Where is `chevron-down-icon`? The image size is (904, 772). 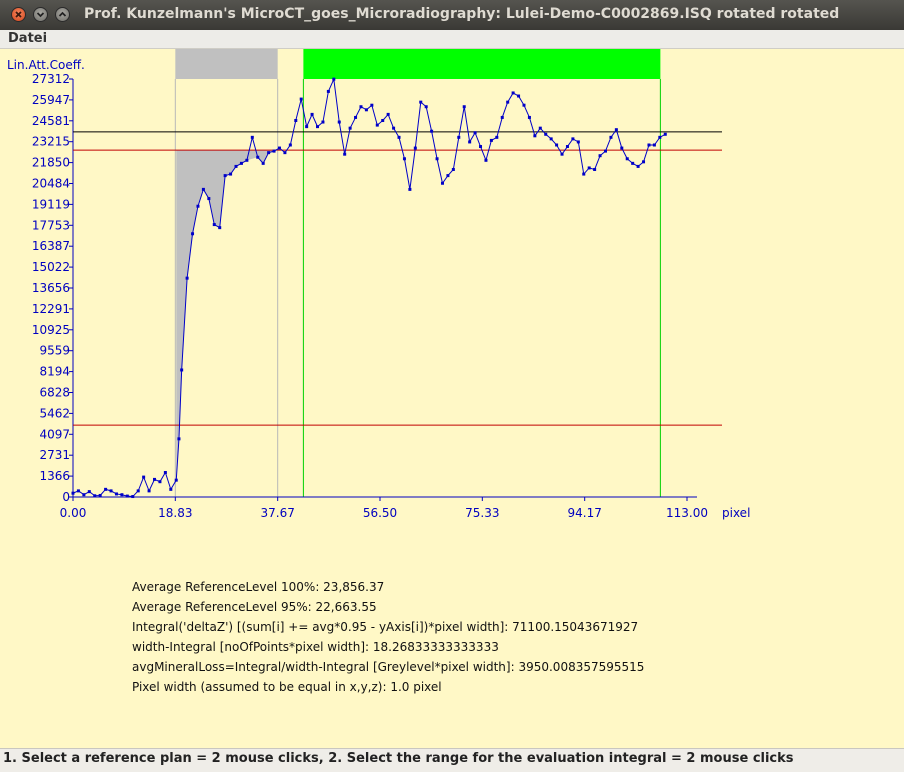
chevron-down-icon is located at coordinates (40, 15).